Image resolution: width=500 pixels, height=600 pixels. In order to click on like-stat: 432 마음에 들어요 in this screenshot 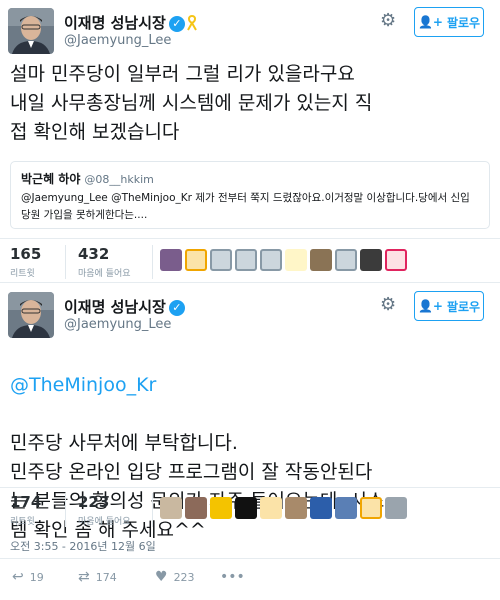, I will do `click(104, 262)`.